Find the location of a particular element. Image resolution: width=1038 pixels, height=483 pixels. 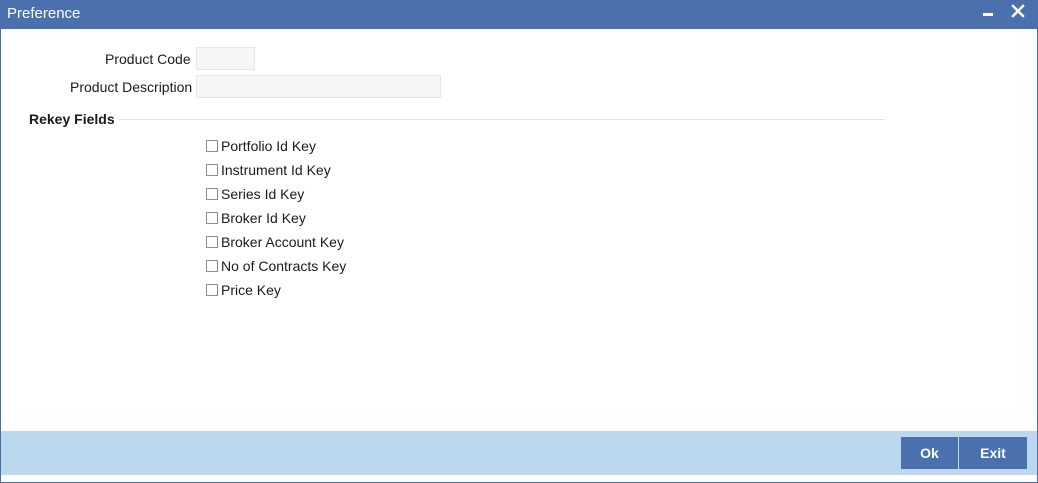

checkbox-label: No of Contracts Key is located at coordinates (284, 266).